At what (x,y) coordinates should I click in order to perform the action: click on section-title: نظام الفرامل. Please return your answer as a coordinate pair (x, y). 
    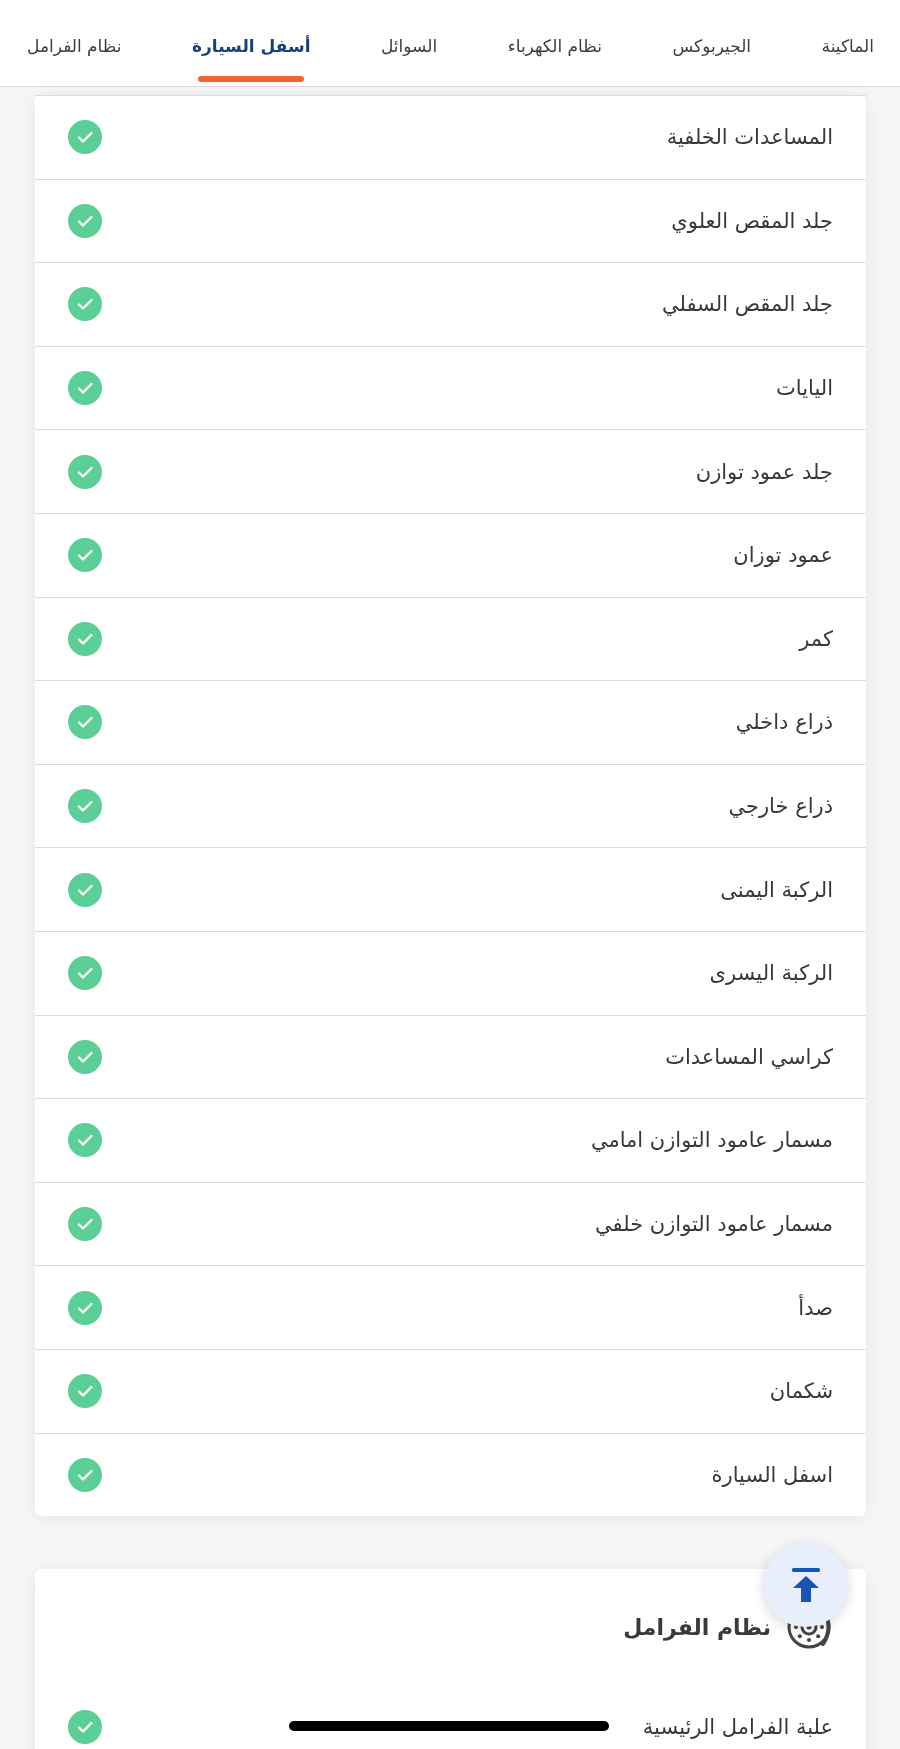
    Looking at the image, I should click on (697, 1627).